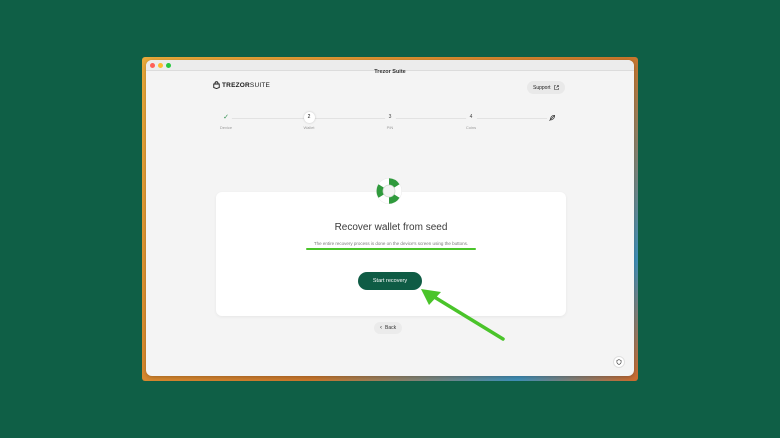  I want to click on shield-icon, so click(619, 362).